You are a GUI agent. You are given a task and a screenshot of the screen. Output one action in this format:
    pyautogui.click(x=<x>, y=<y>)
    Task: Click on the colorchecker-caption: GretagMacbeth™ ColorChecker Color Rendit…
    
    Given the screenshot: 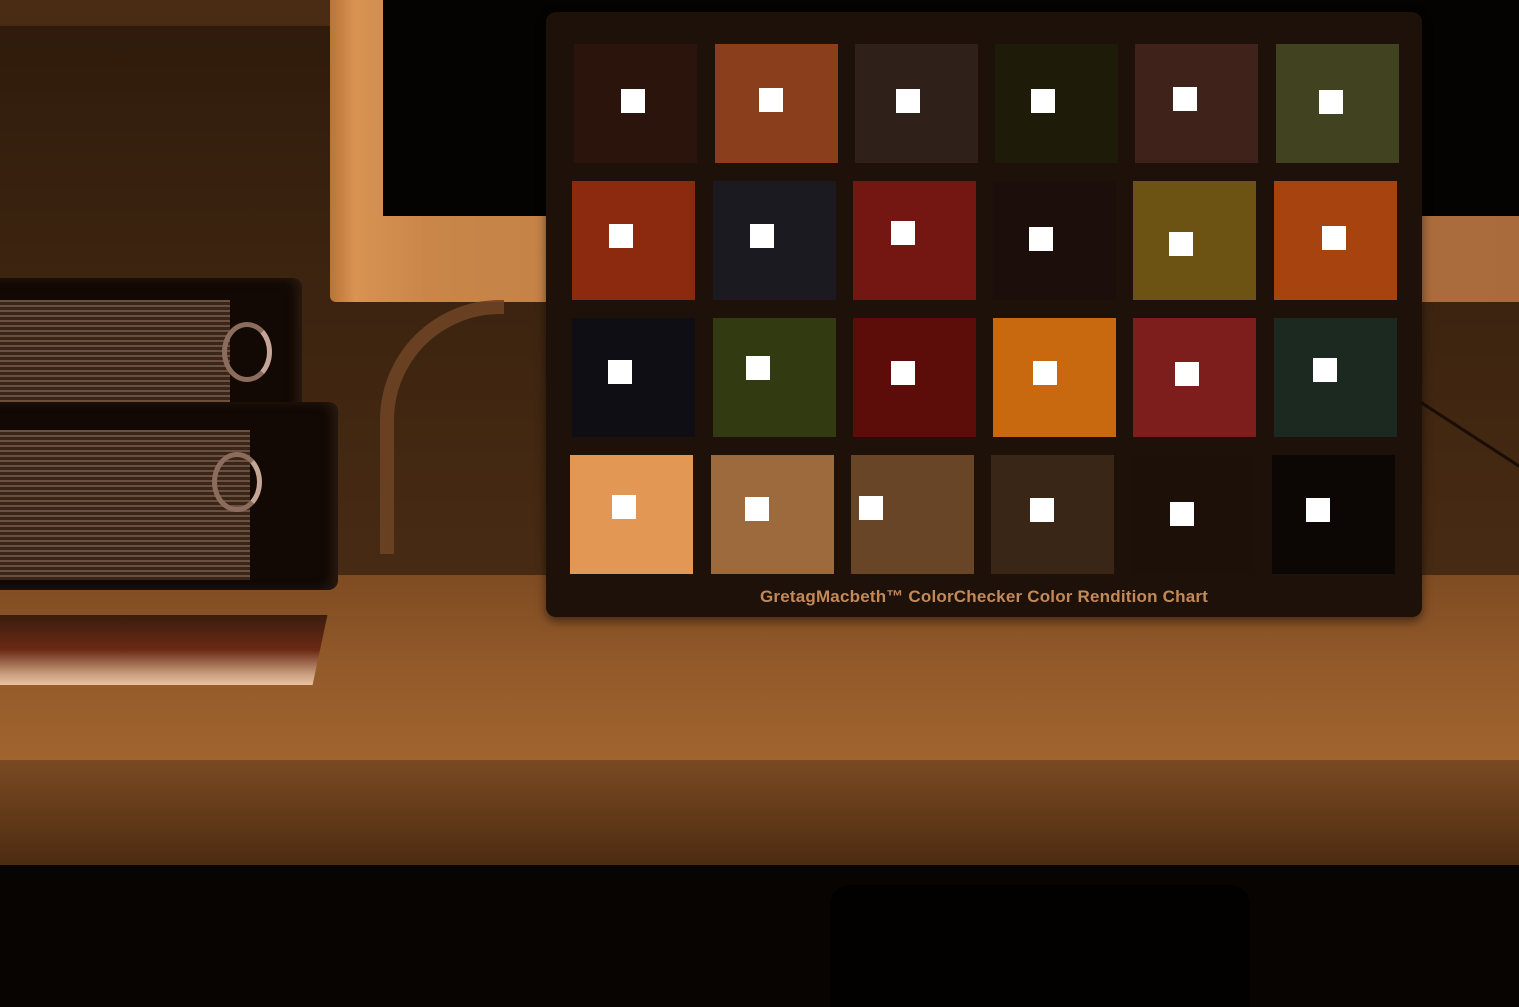 What is the action you would take?
    pyautogui.click(x=984, y=596)
    